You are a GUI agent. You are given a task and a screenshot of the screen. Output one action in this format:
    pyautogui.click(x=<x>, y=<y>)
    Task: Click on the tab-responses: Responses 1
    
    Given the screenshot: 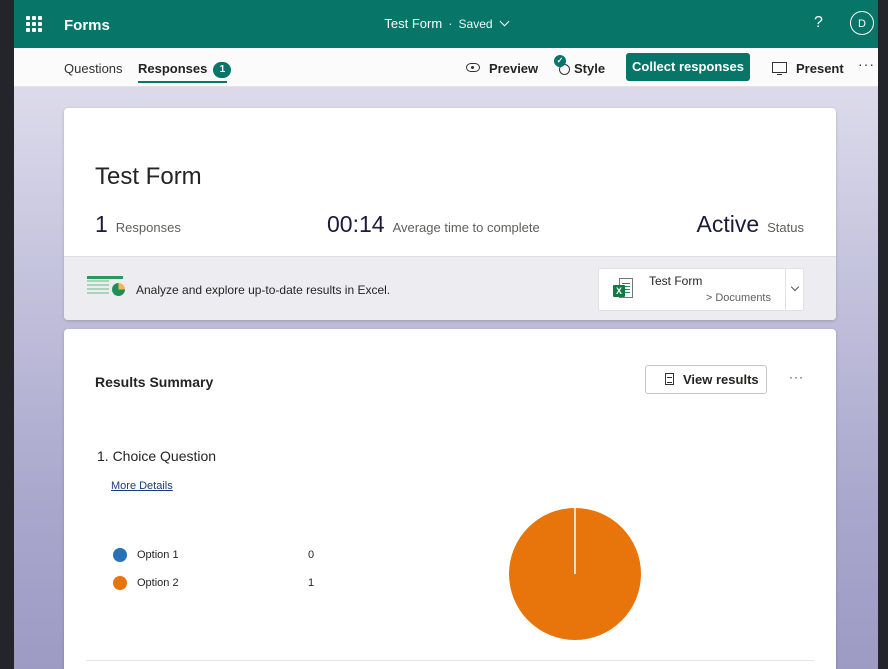 What is the action you would take?
    pyautogui.click(x=185, y=69)
    